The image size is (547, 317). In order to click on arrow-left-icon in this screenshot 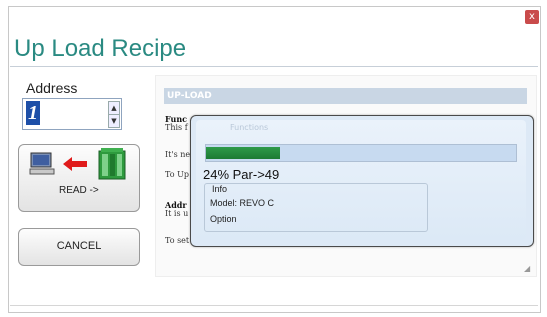, I will do `click(75, 164)`.